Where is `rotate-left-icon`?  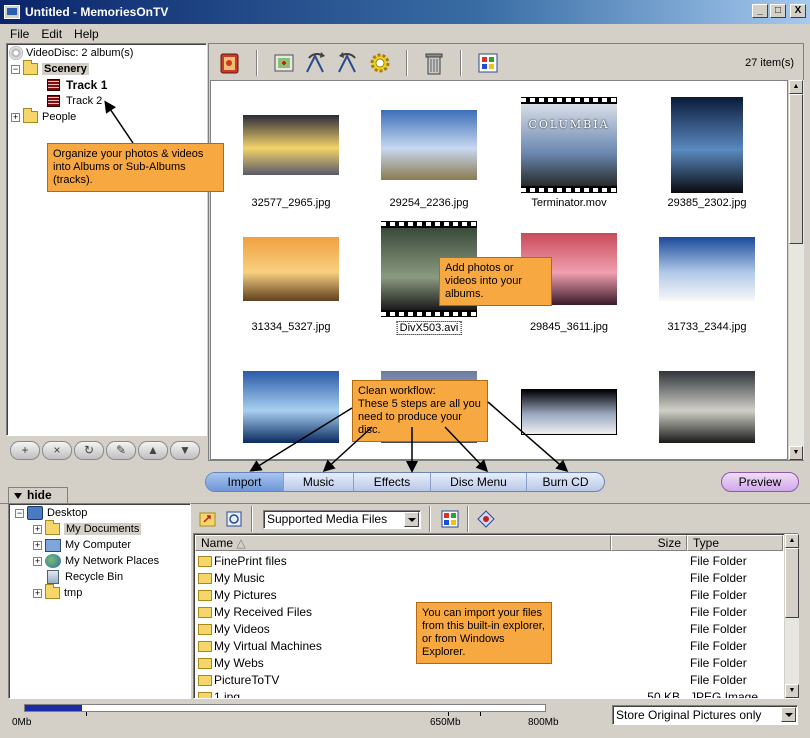 rotate-left-icon is located at coordinates (316, 63).